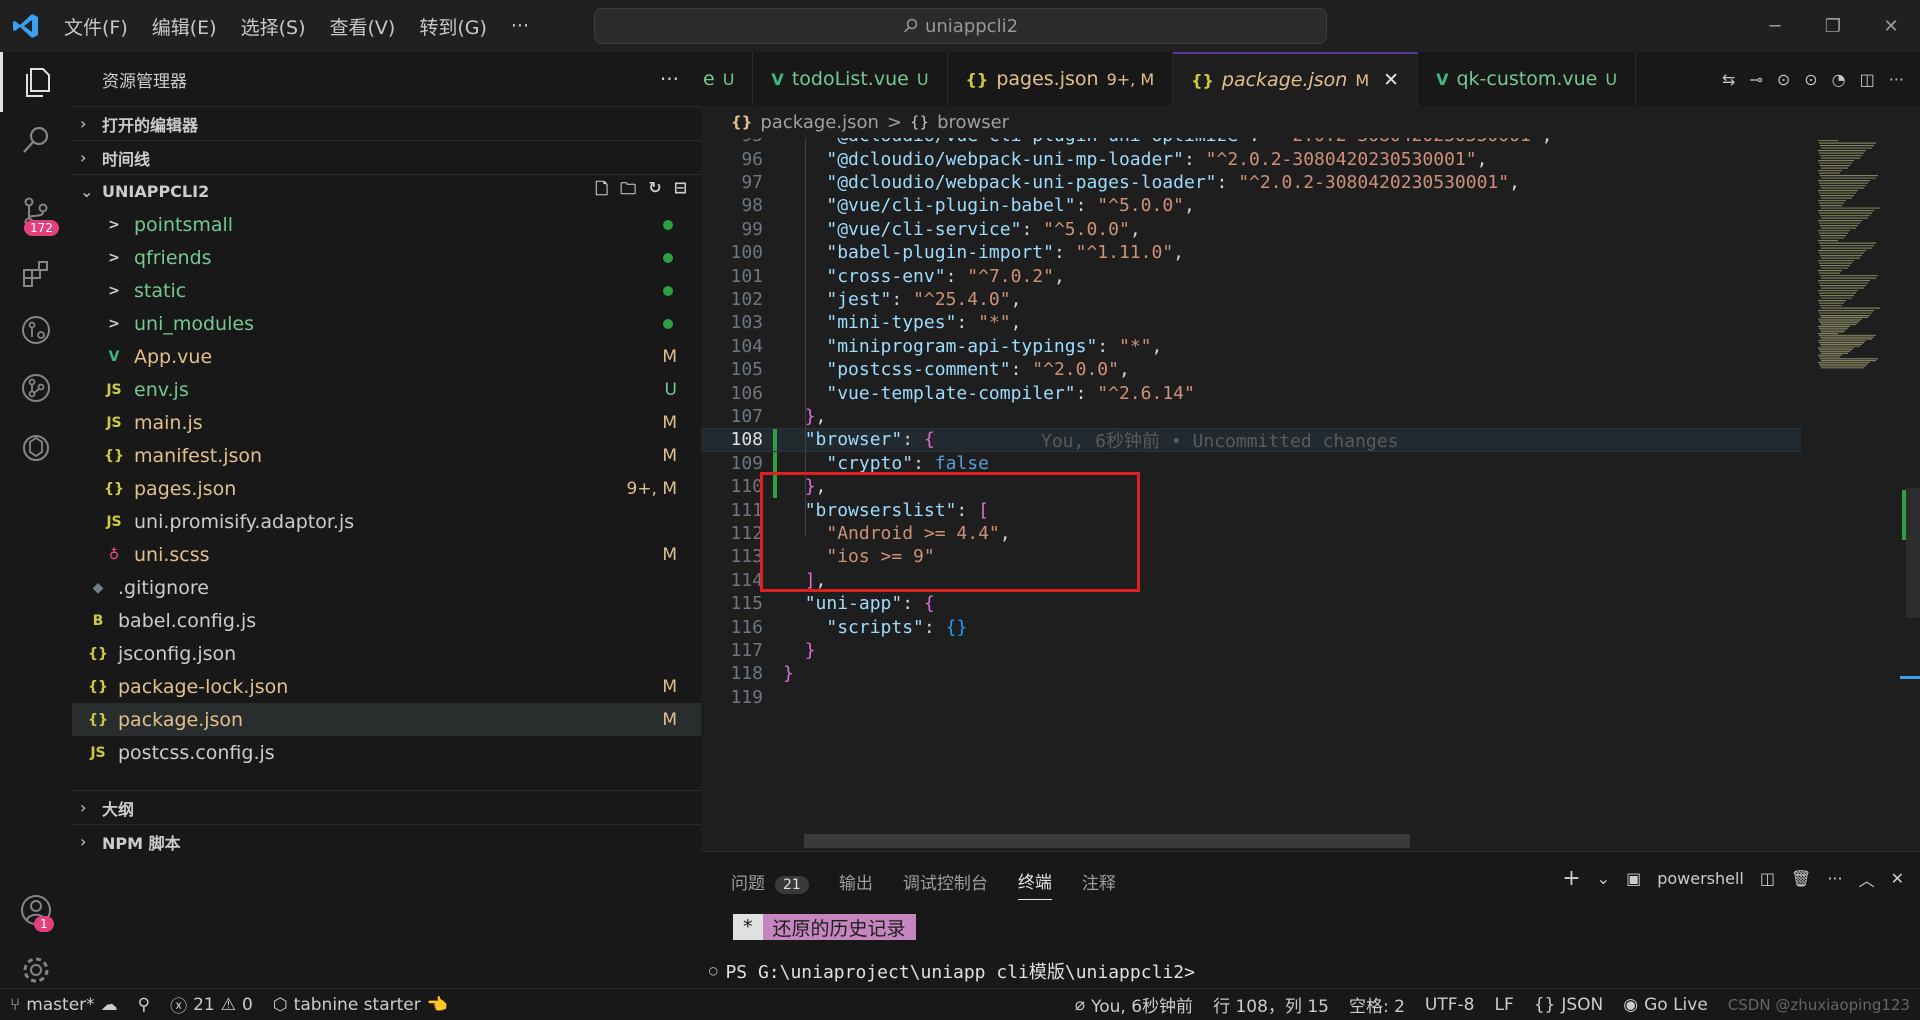 The width and height of the screenshot is (1920, 1020). What do you see at coordinates (386, 356) in the screenshot?
I see `file-row: V App.vue M` at bounding box center [386, 356].